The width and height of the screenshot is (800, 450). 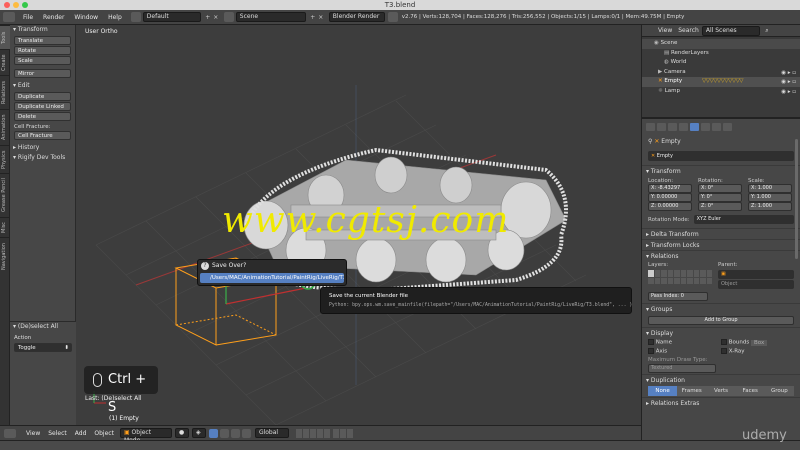 I want to click on outliner-row-renderlayers: ▤ RenderLayers, so click(x=721, y=54).